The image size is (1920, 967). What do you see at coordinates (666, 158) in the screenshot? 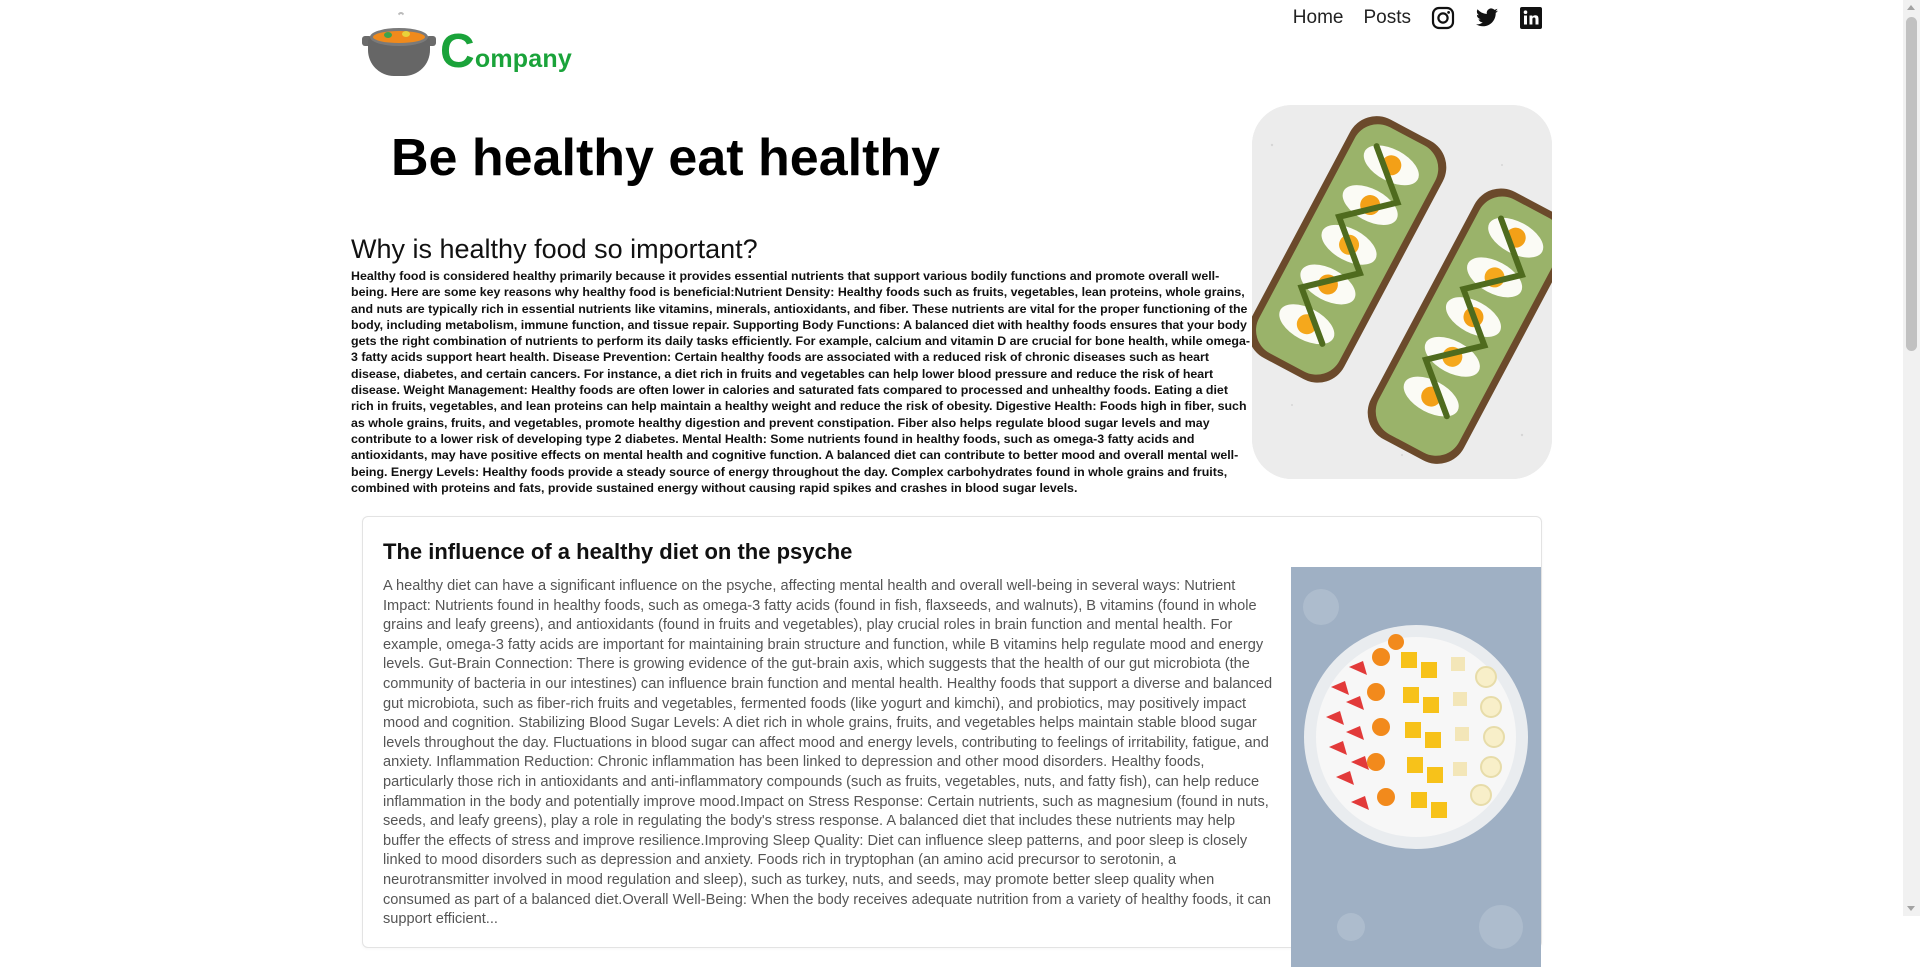
I see `page-title: Be healthy eat healthy` at bounding box center [666, 158].